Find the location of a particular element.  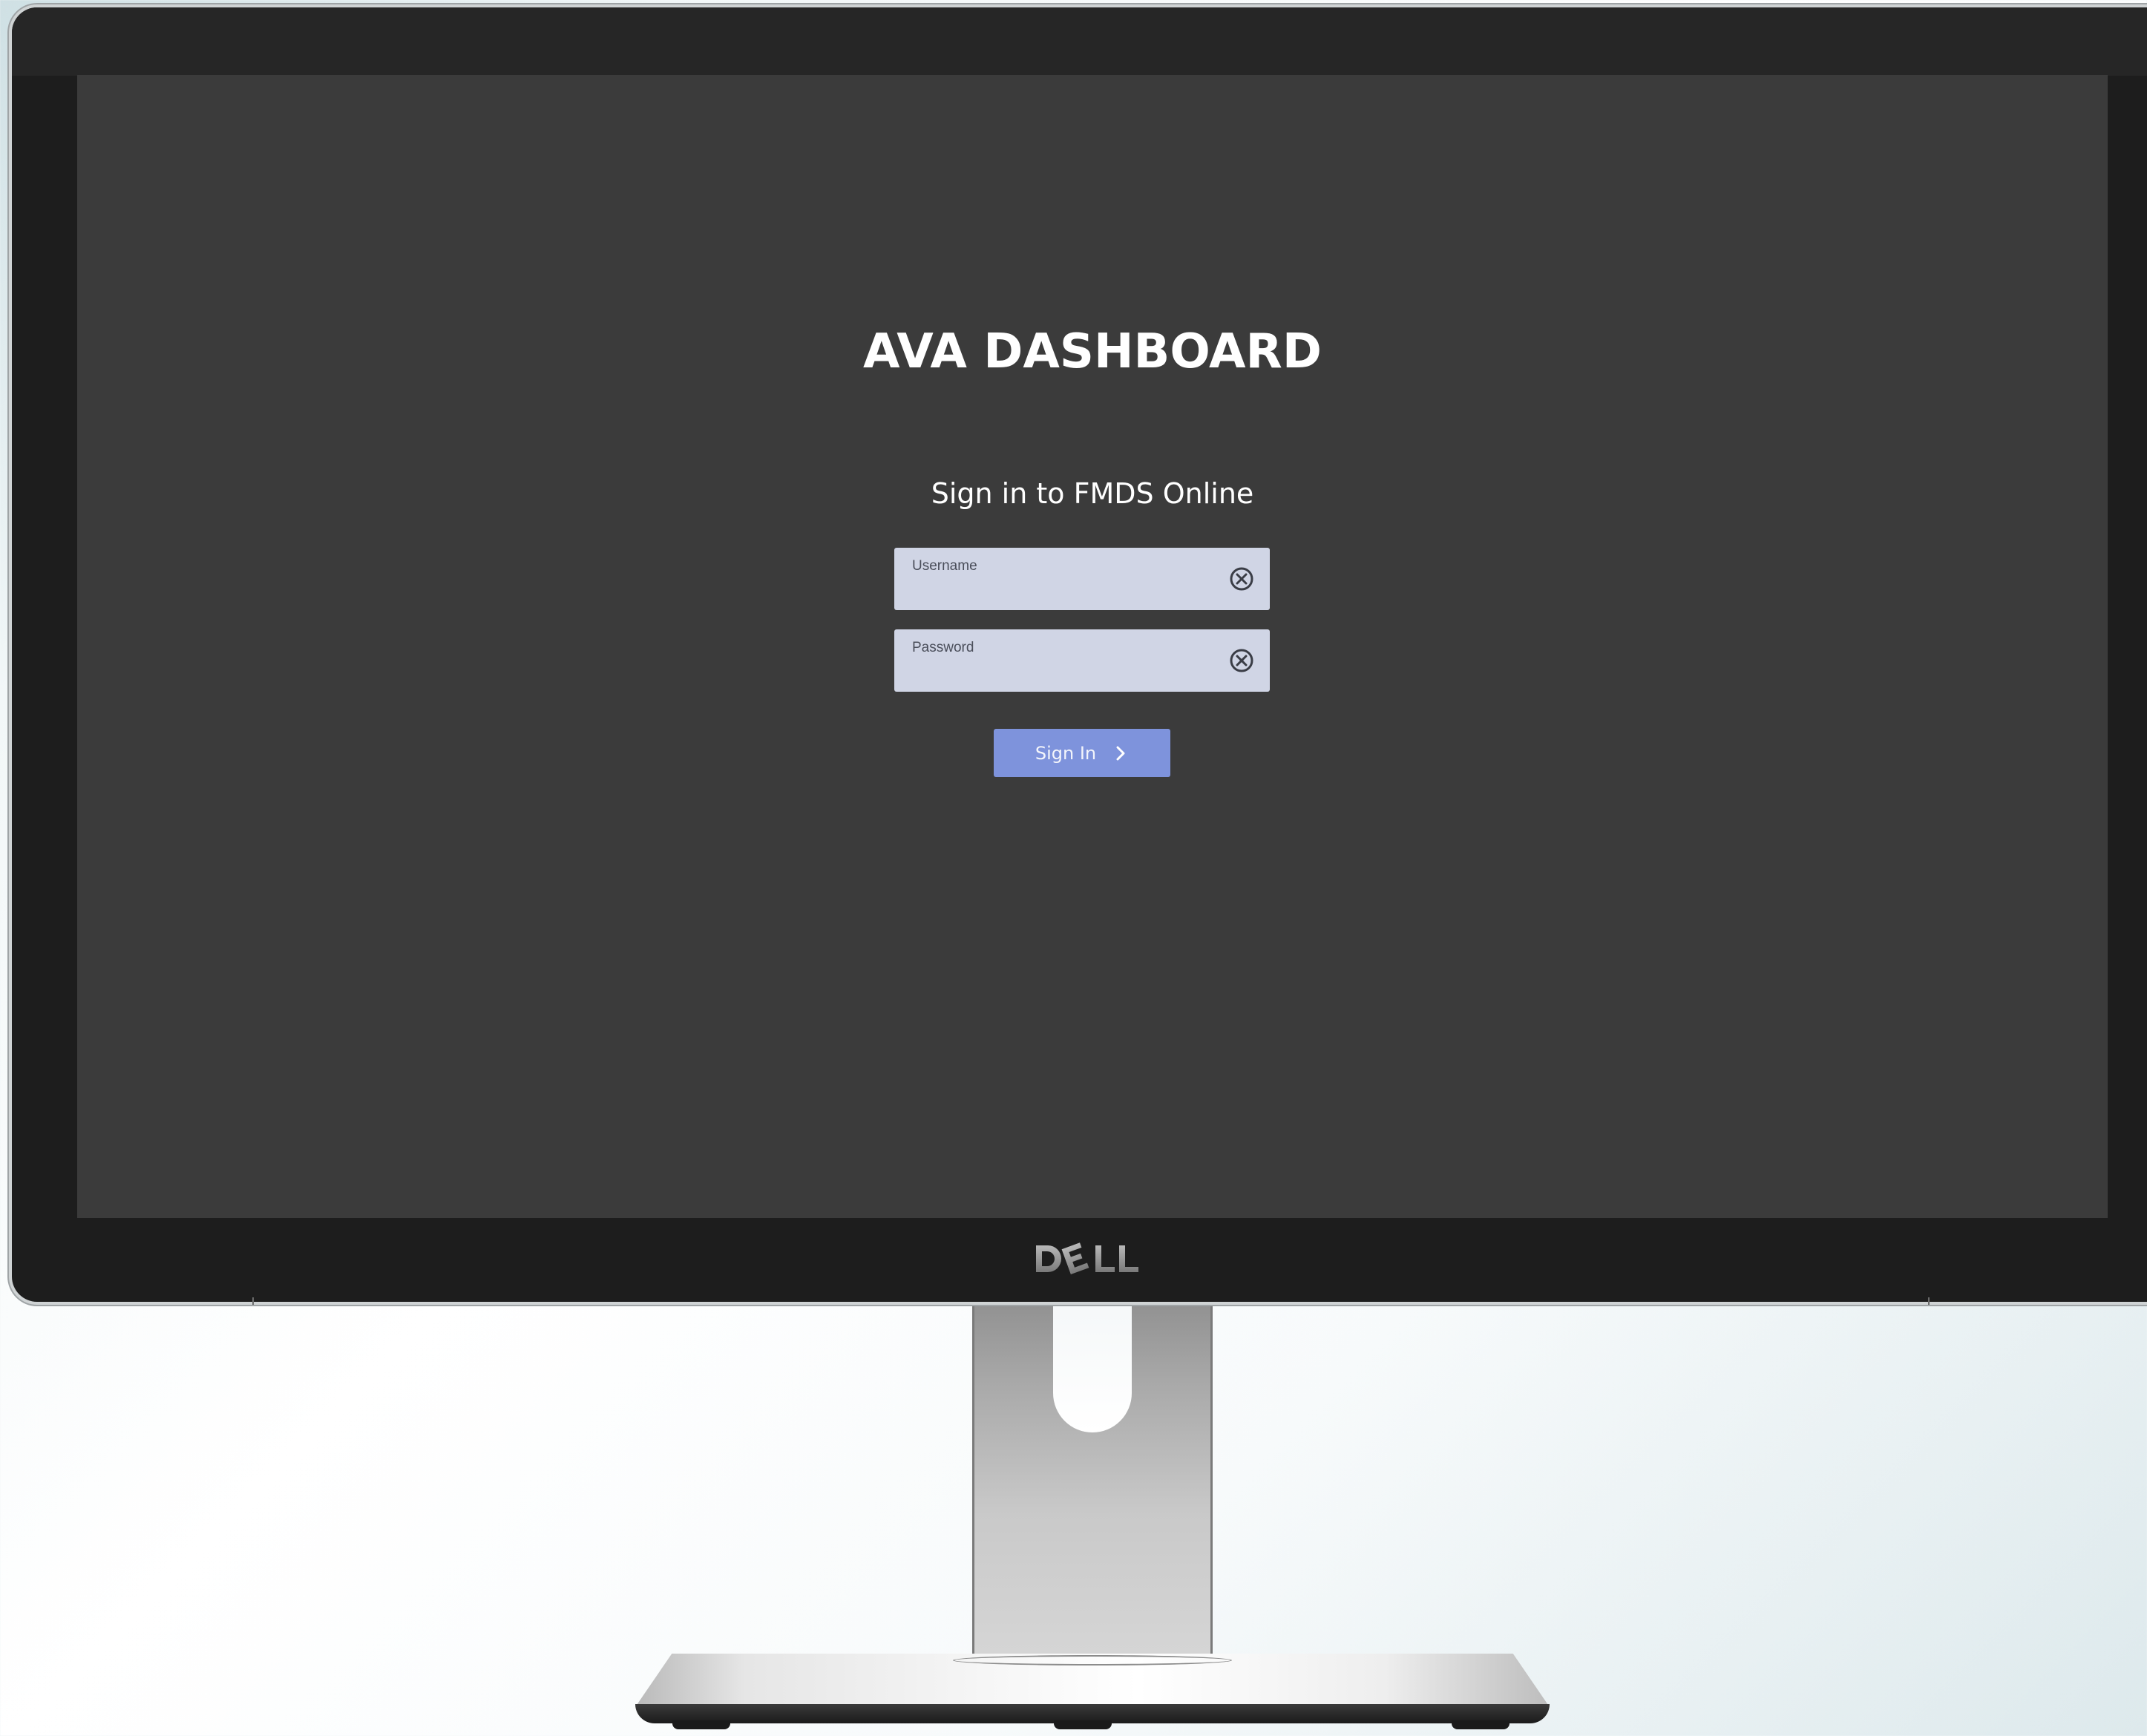

password-field: Password is located at coordinates (1082, 660).